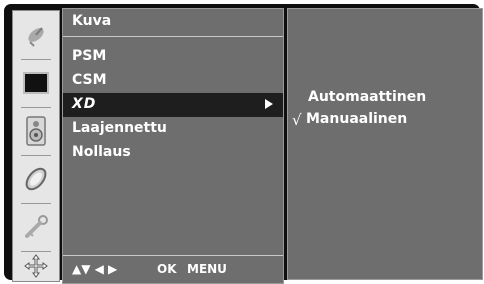 The width and height of the screenshot is (484, 284). What do you see at coordinates (92, 21) in the screenshot?
I see `menu-title: Kuva` at bounding box center [92, 21].